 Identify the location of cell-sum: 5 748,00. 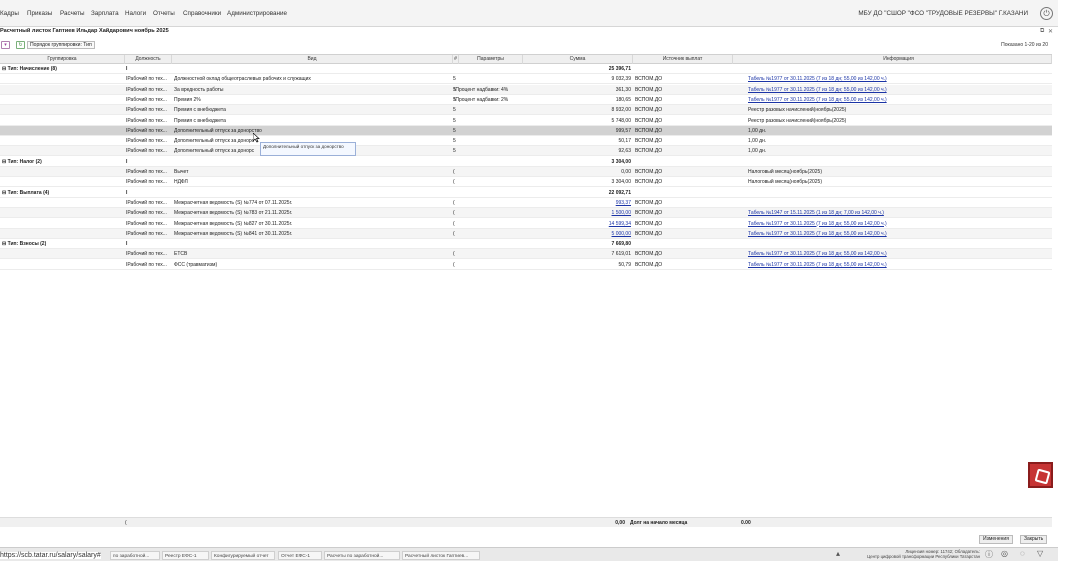
(621, 120).